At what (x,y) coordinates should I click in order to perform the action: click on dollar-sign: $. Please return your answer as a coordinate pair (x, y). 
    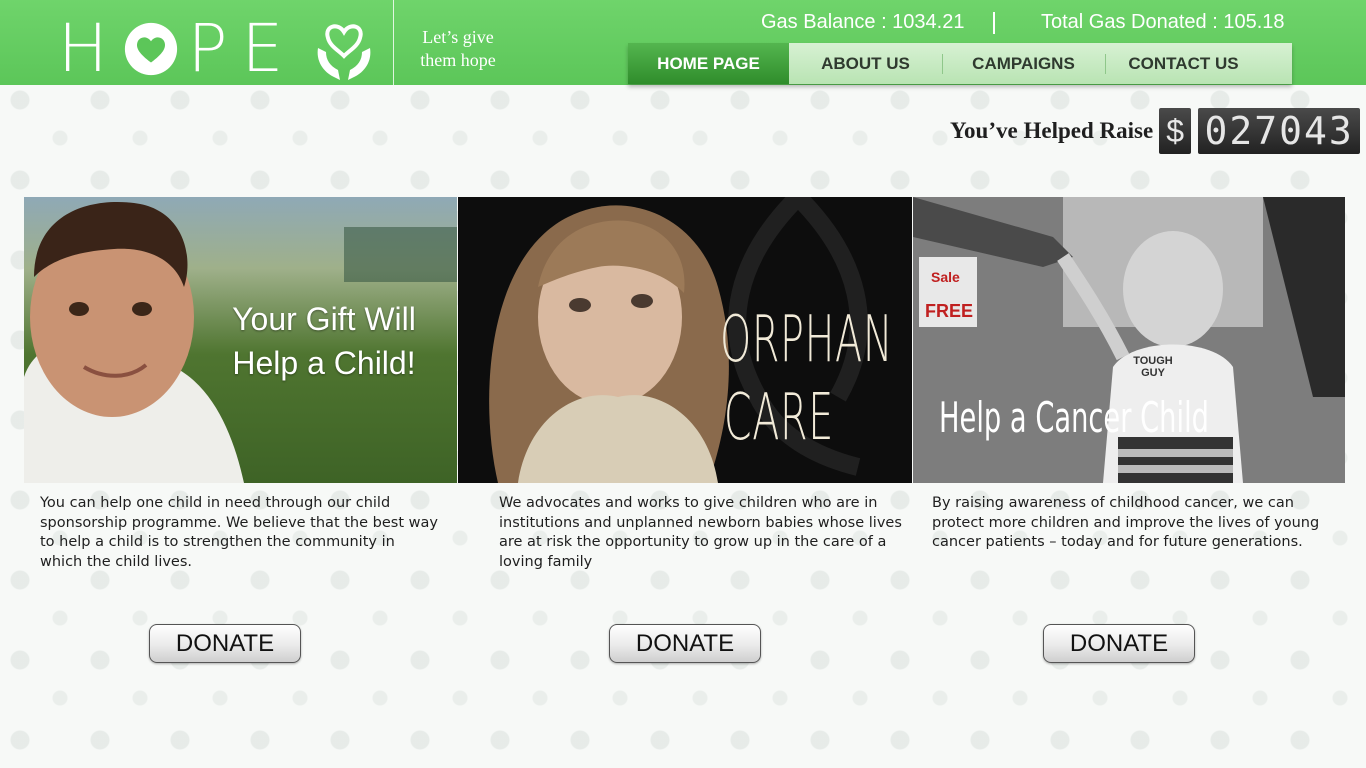
    Looking at the image, I should click on (1175, 131).